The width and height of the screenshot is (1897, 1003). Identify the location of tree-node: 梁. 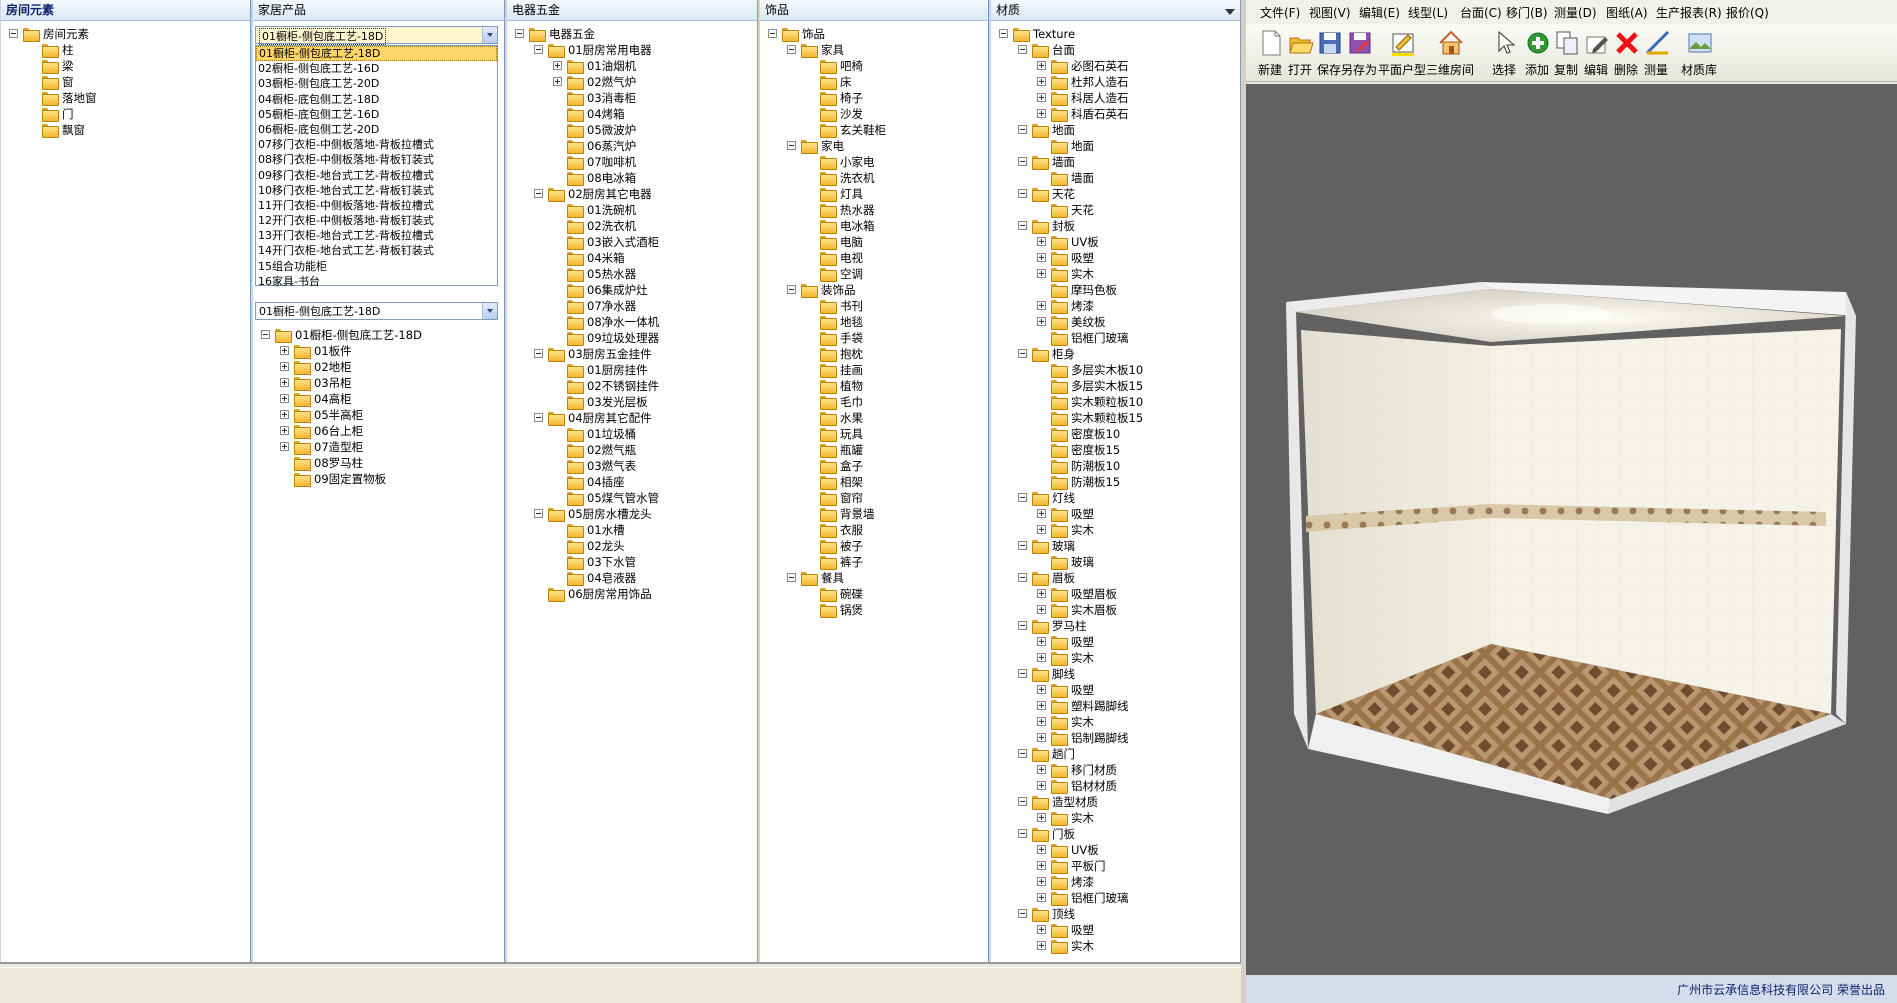
(125, 66).